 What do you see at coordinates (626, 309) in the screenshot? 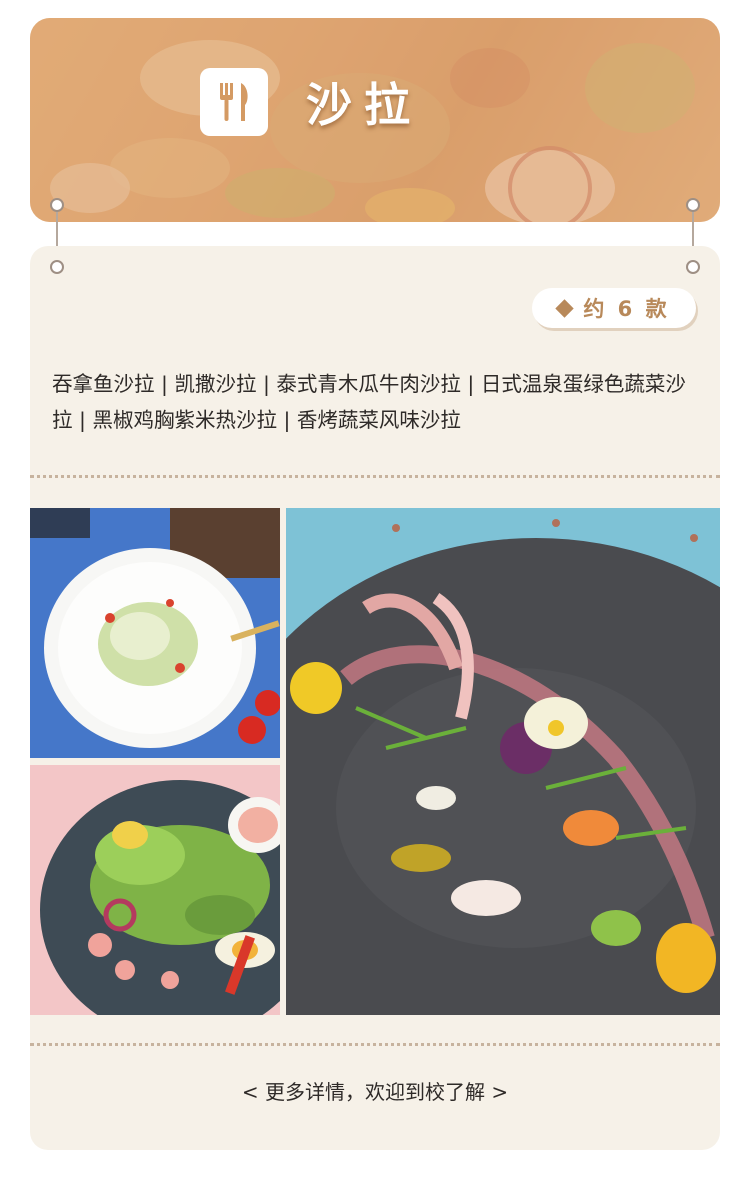
I see `count-label: 约 6 款` at bounding box center [626, 309].